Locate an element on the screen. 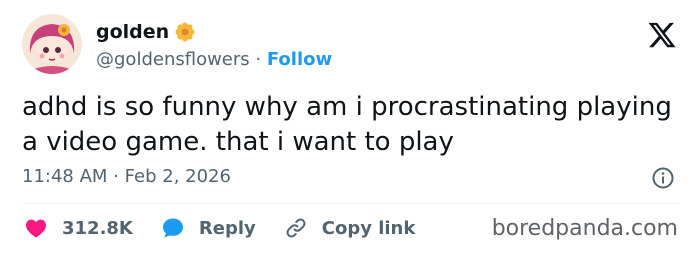 This screenshot has width=700, height=256. tweet-time: 11:48 AM is located at coordinates (65, 176).